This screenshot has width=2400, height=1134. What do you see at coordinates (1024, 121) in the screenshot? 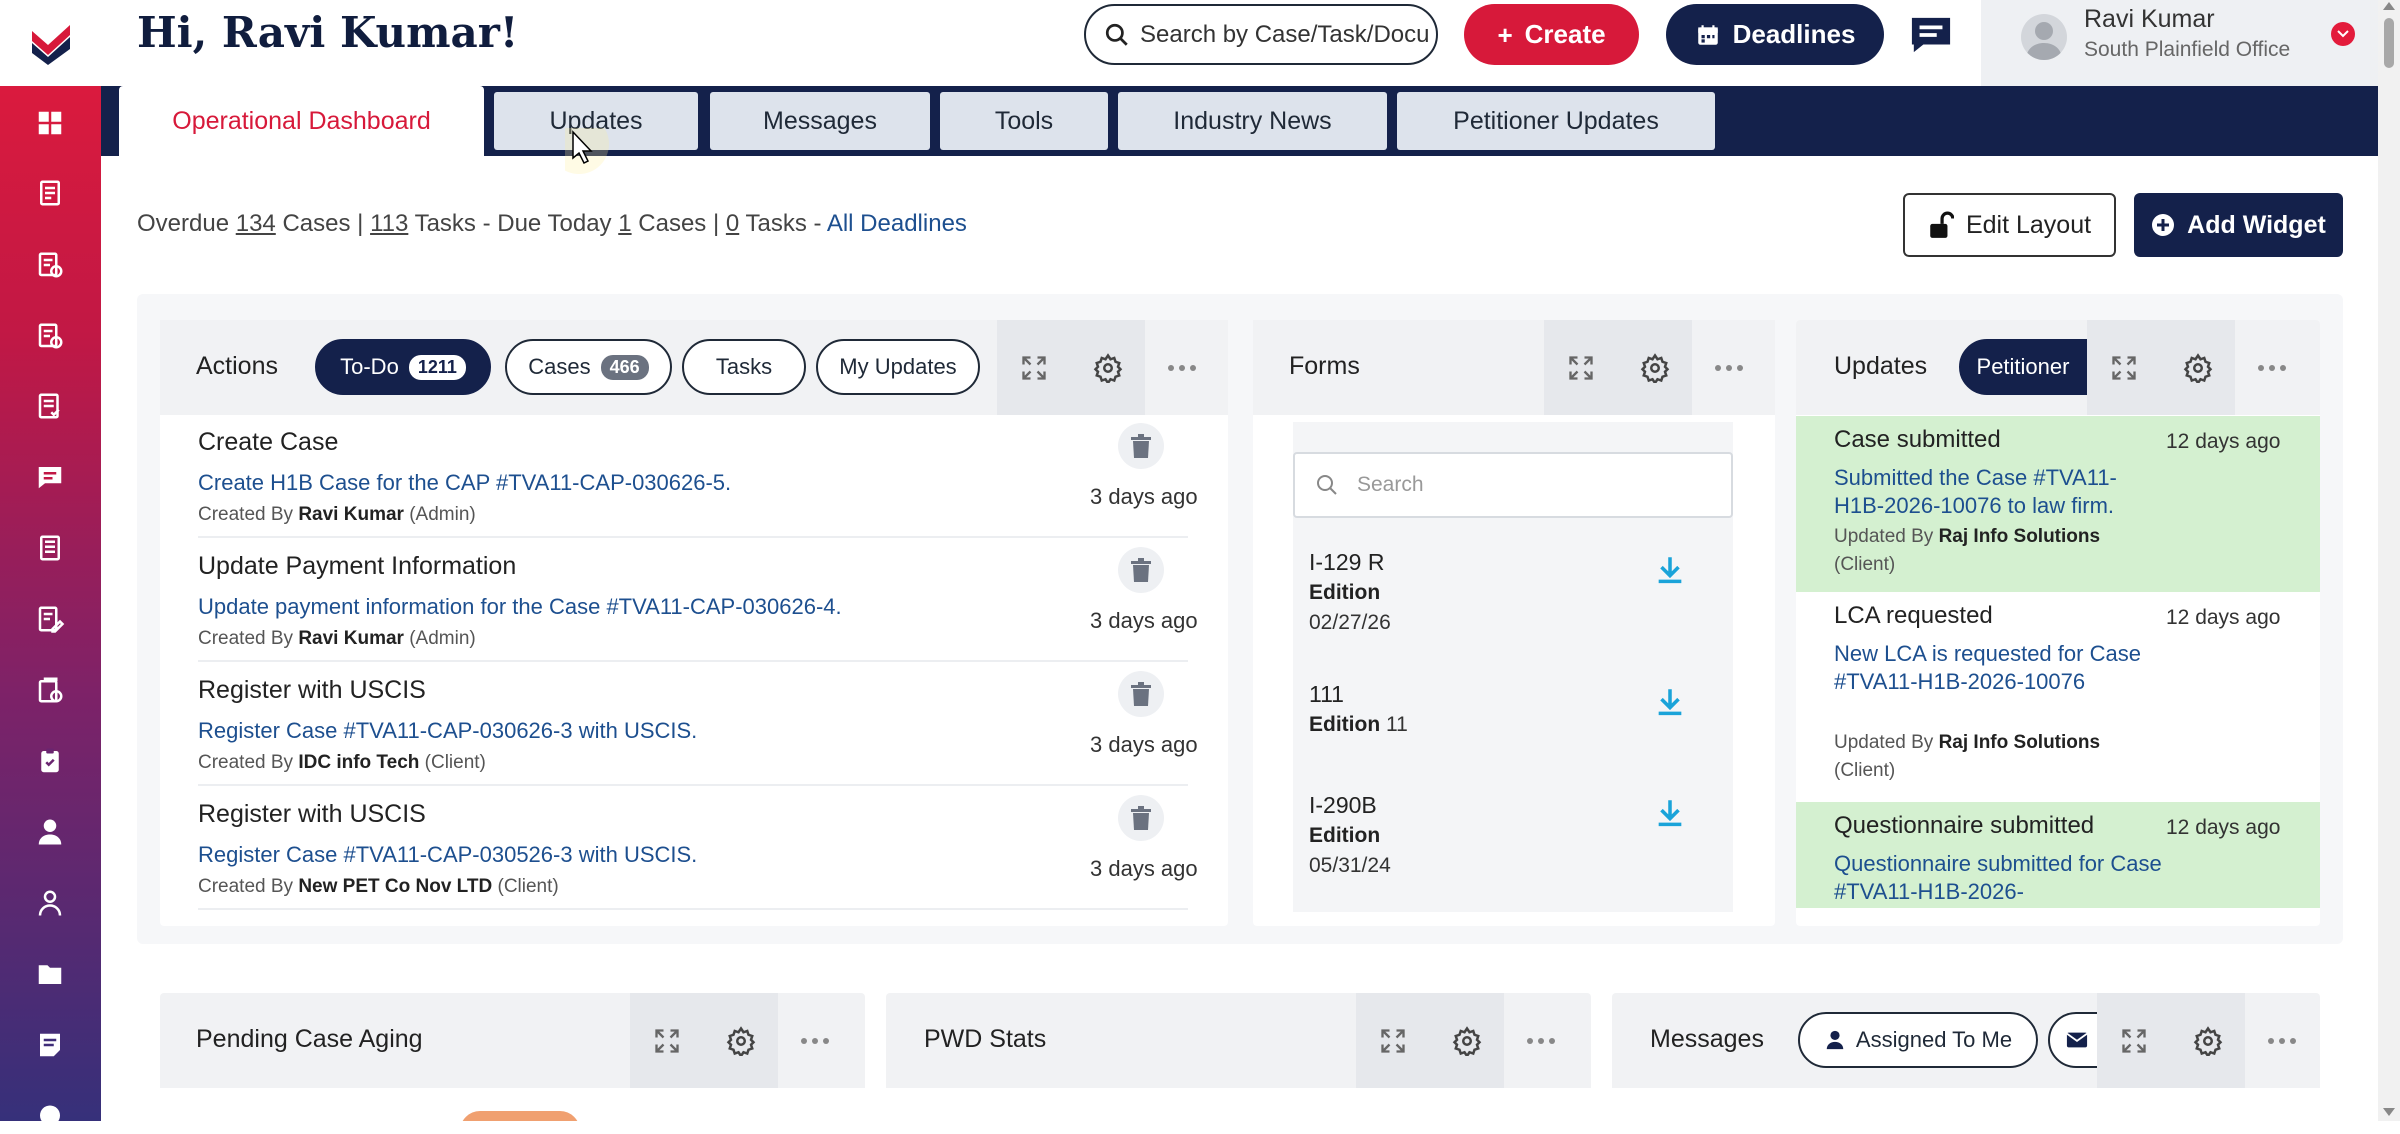
I see `tab-tools: Tools` at bounding box center [1024, 121].